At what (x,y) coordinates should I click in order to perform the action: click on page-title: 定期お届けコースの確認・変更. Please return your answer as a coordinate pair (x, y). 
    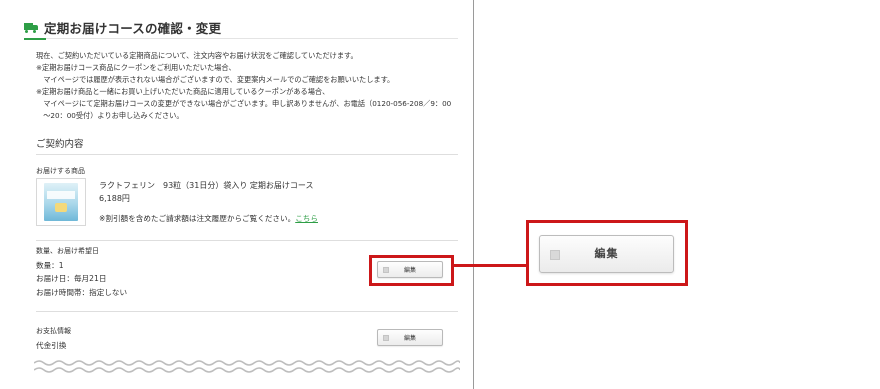
    Looking at the image, I should click on (133, 28).